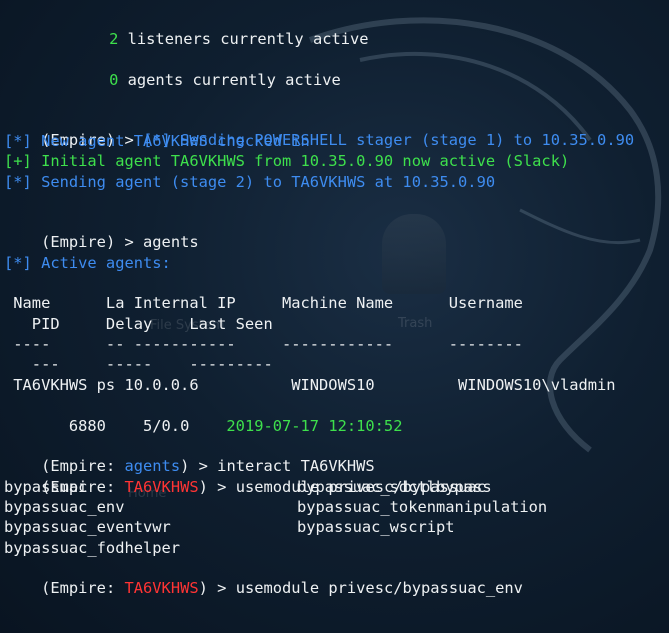  I want to click on usemodule-env-command: usemodule privesc/bypassuac_env, so click(379, 588).